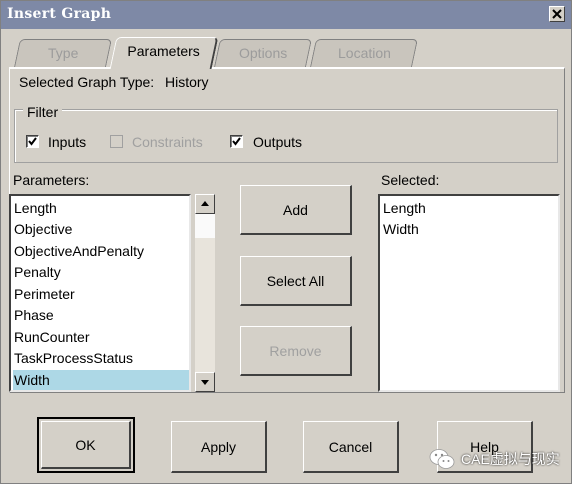 This screenshot has width=572, height=484. Describe the element at coordinates (510, 459) in the screenshot. I see `watermark-text: CAE虚拟与现实` at that location.